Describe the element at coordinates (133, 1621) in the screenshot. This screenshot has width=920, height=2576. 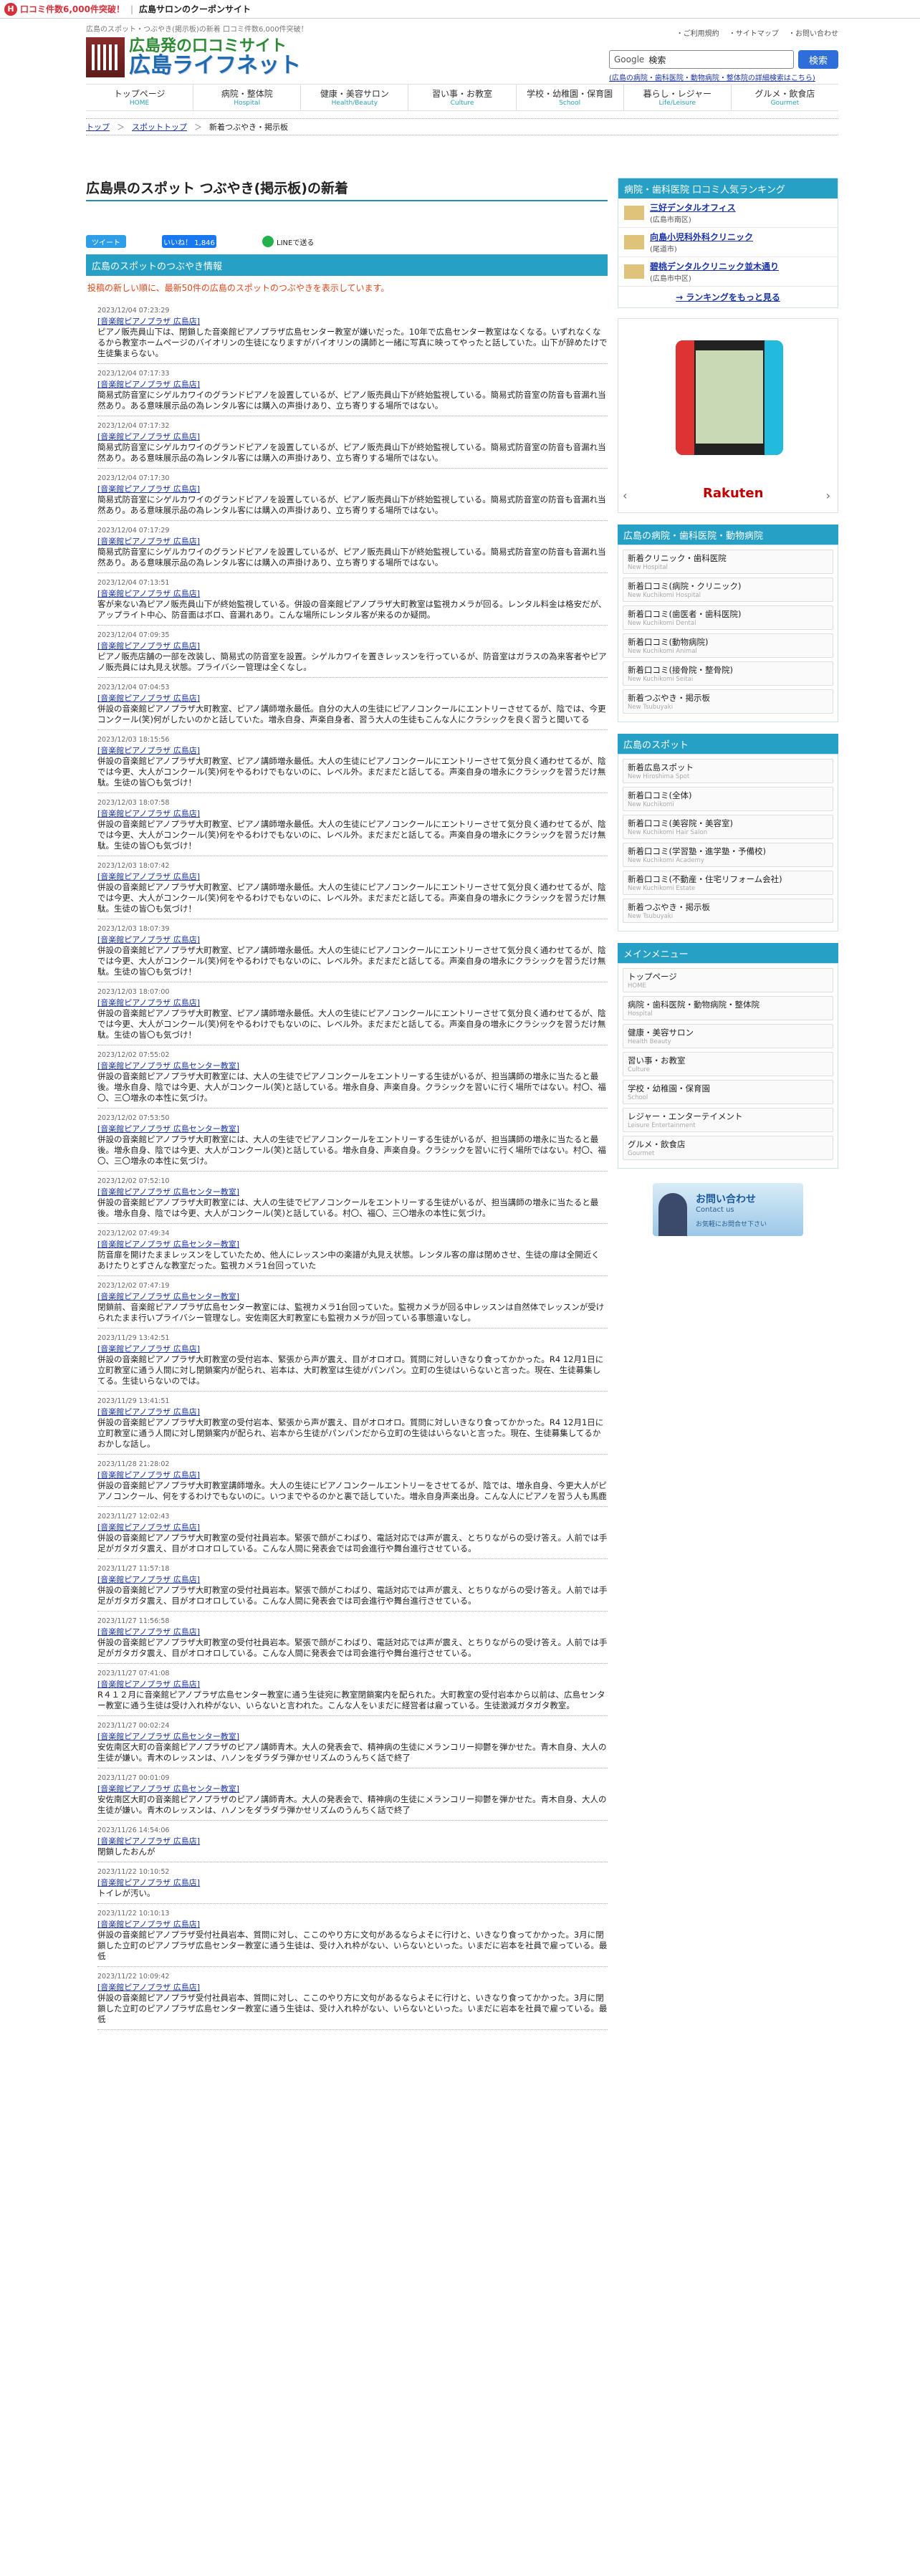
I see `entry-date: 2023/11/27 11:56:58` at that location.